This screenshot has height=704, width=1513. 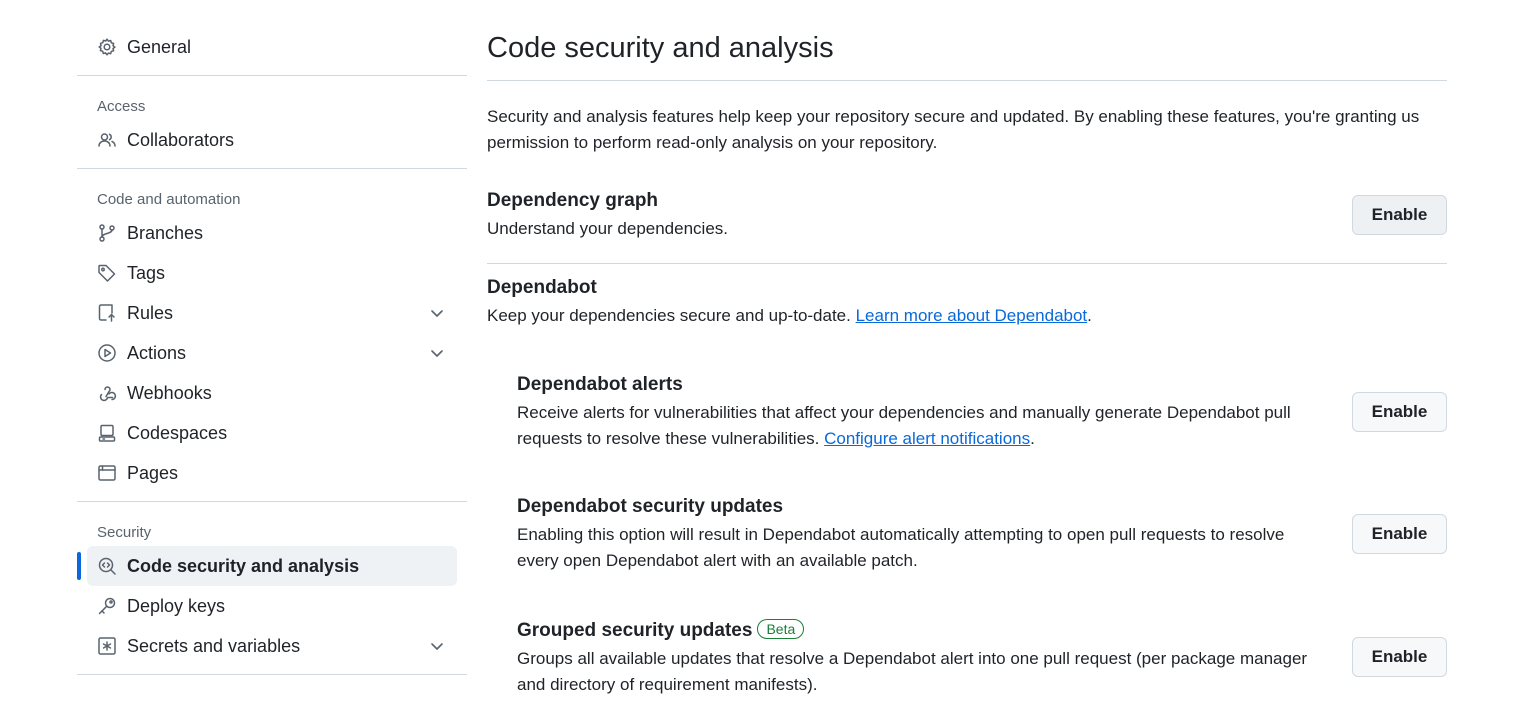 What do you see at coordinates (1399, 412) in the screenshot?
I see `enable-dependabot-alerts-button: Enable` at bounding box center [1399, 412].